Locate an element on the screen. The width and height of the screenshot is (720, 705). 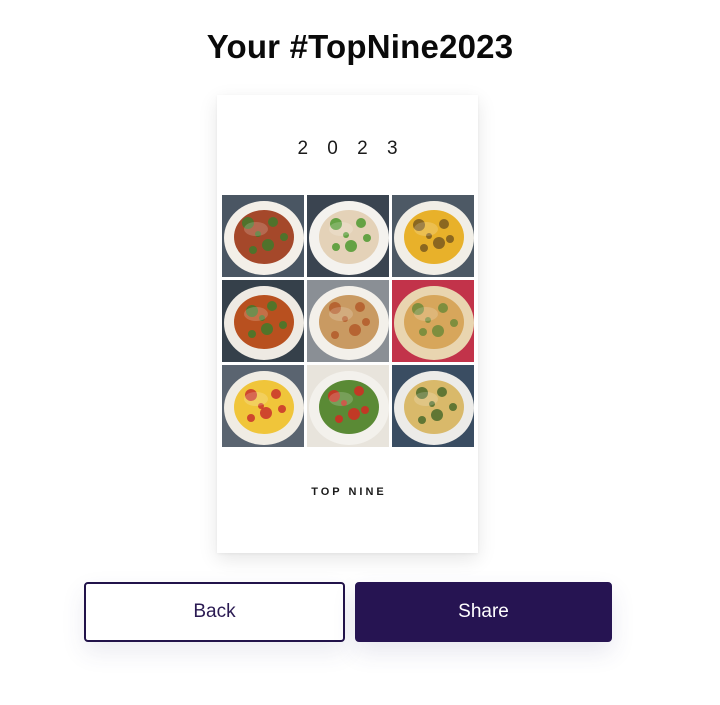
photo-6-image is located at coordinates (433, 321).